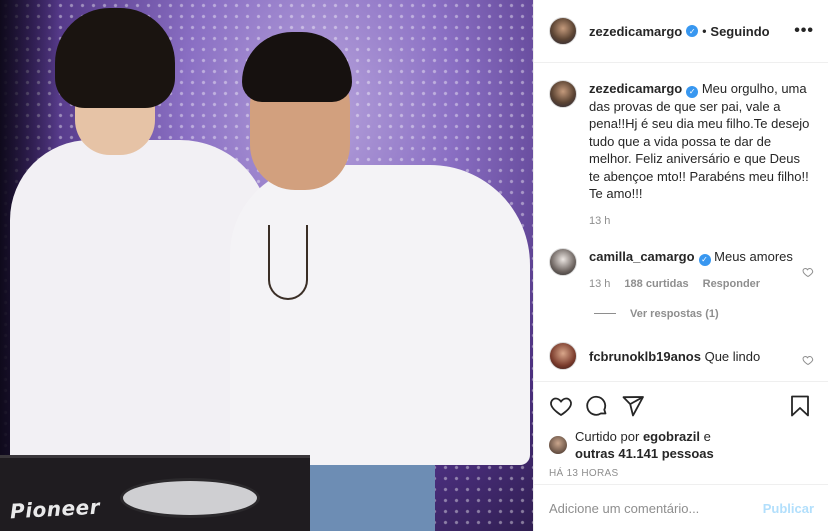  I want to click on comment-text: Que lindo, so click(732, 356).